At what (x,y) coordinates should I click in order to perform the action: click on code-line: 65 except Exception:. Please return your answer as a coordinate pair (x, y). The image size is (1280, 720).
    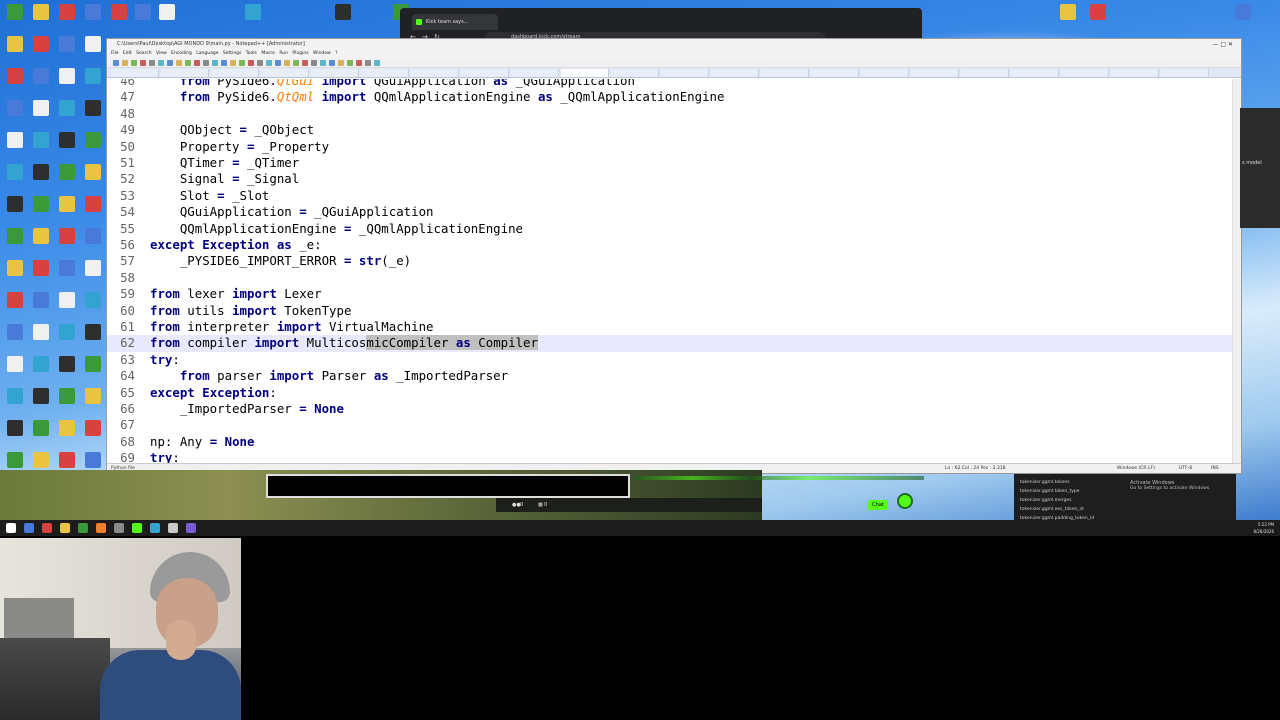
    Looking at the image, I should click on (670, 393).